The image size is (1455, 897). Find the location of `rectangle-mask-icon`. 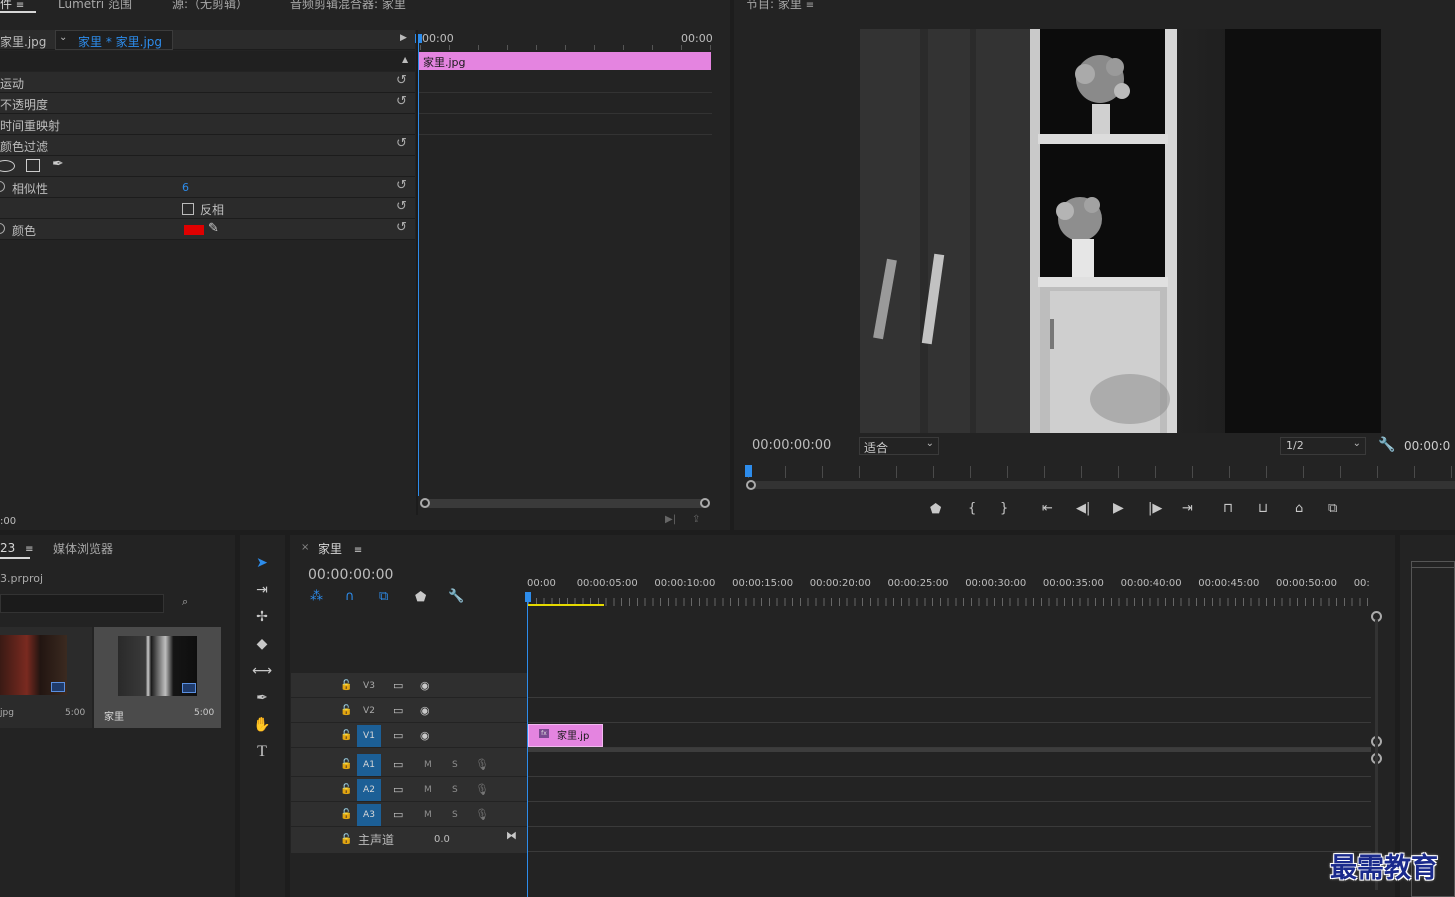

rectangle-mask-icon is located at coordinates (33, 165).